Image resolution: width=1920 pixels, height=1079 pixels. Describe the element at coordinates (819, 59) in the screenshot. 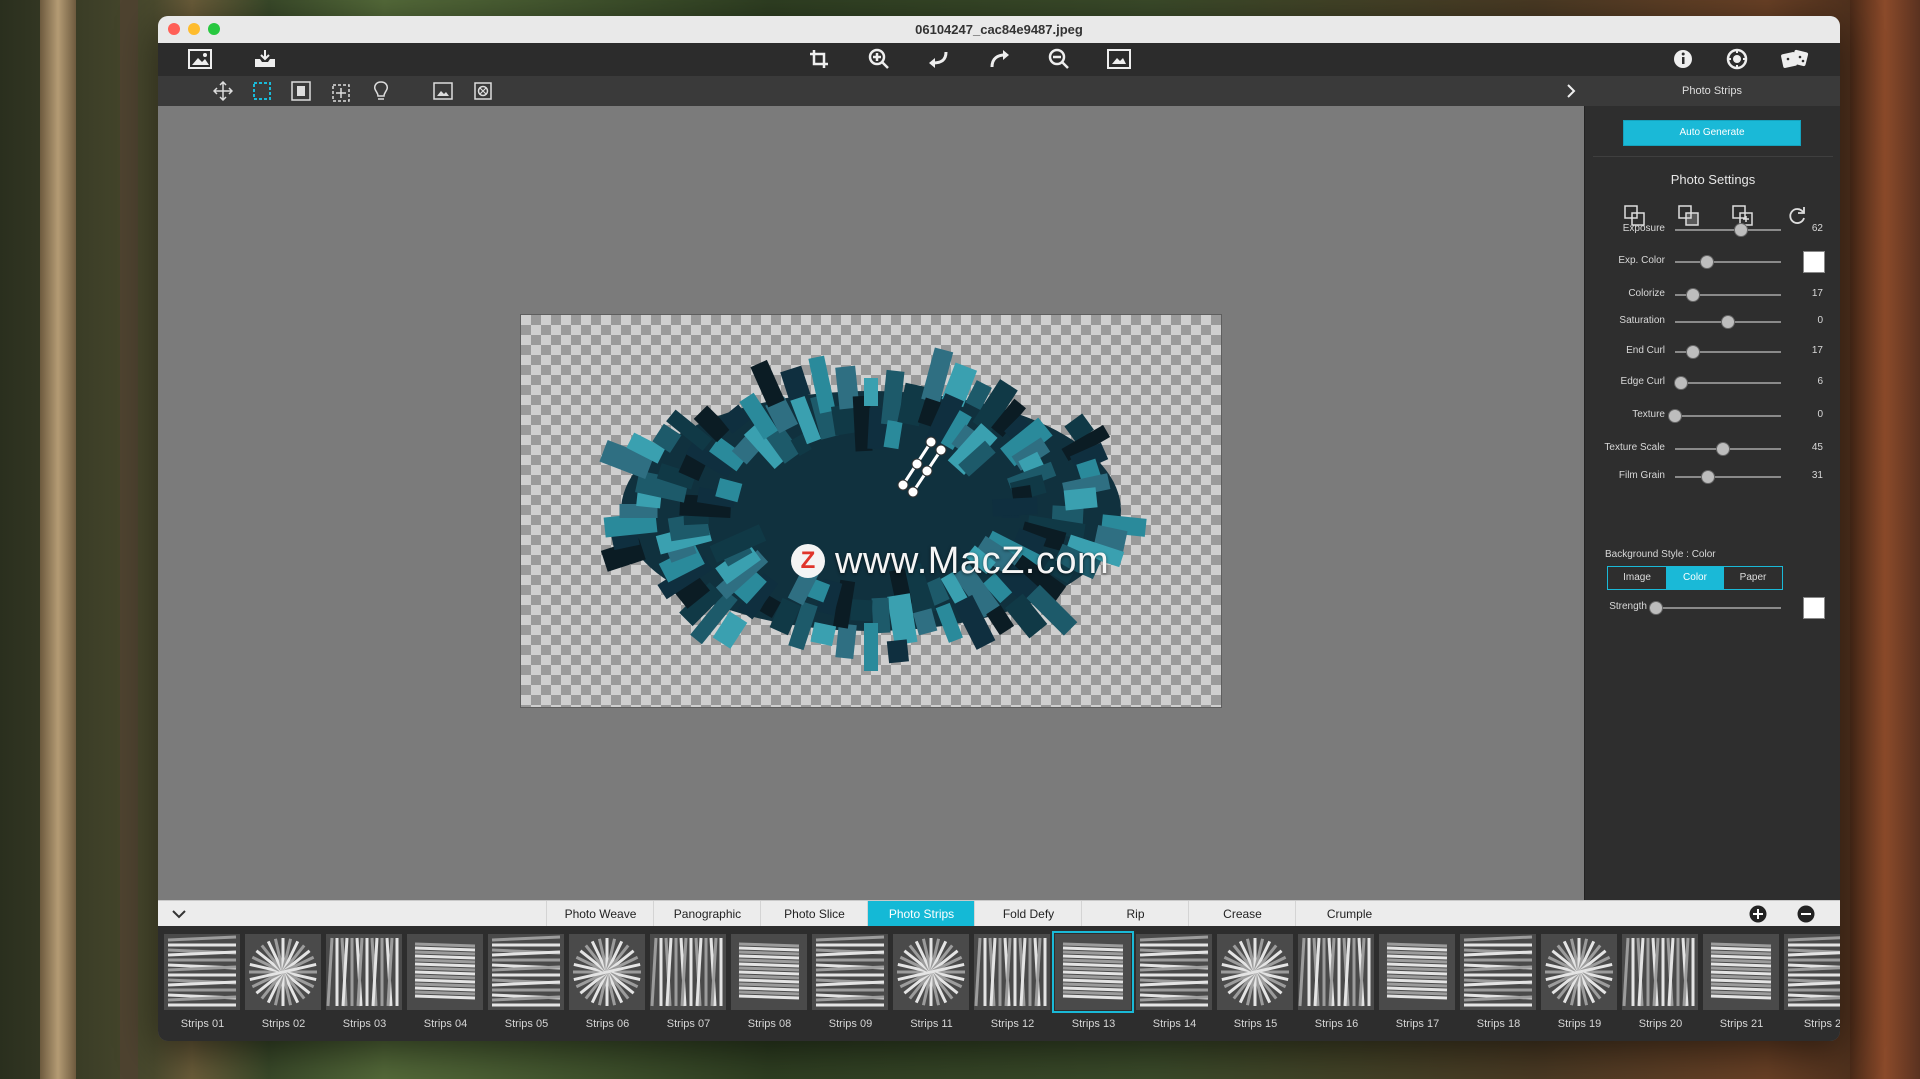

I see `crop-icon` at that location.